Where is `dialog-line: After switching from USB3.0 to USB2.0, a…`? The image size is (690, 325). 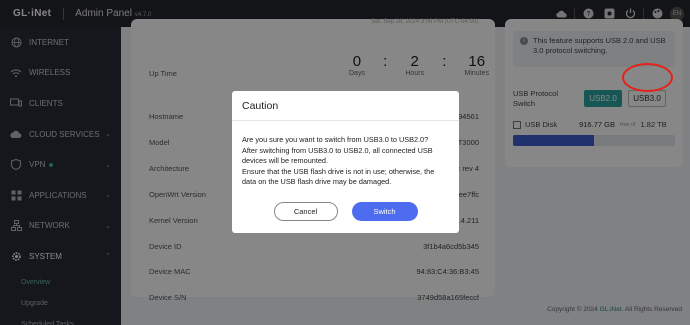 dialog-line: After switching from USB3.0 to USB2.0, a… is located at coordinates (337, 155).